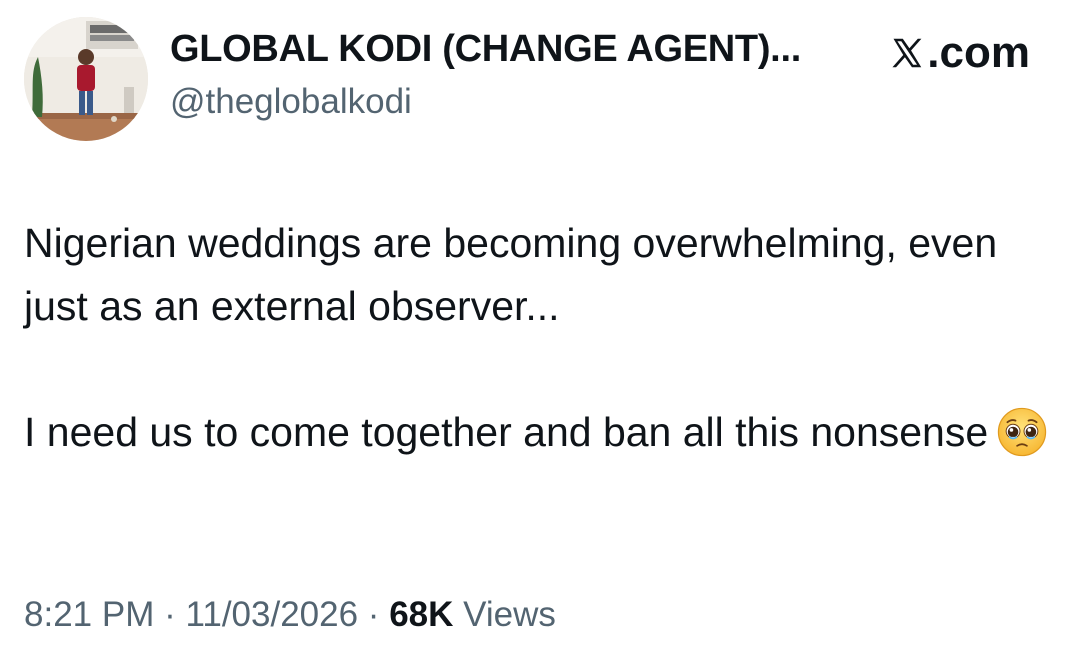 The height and width of the screenshot is (664, 1080). I want to click on platform-domain-label: .com, so click(978, 52).